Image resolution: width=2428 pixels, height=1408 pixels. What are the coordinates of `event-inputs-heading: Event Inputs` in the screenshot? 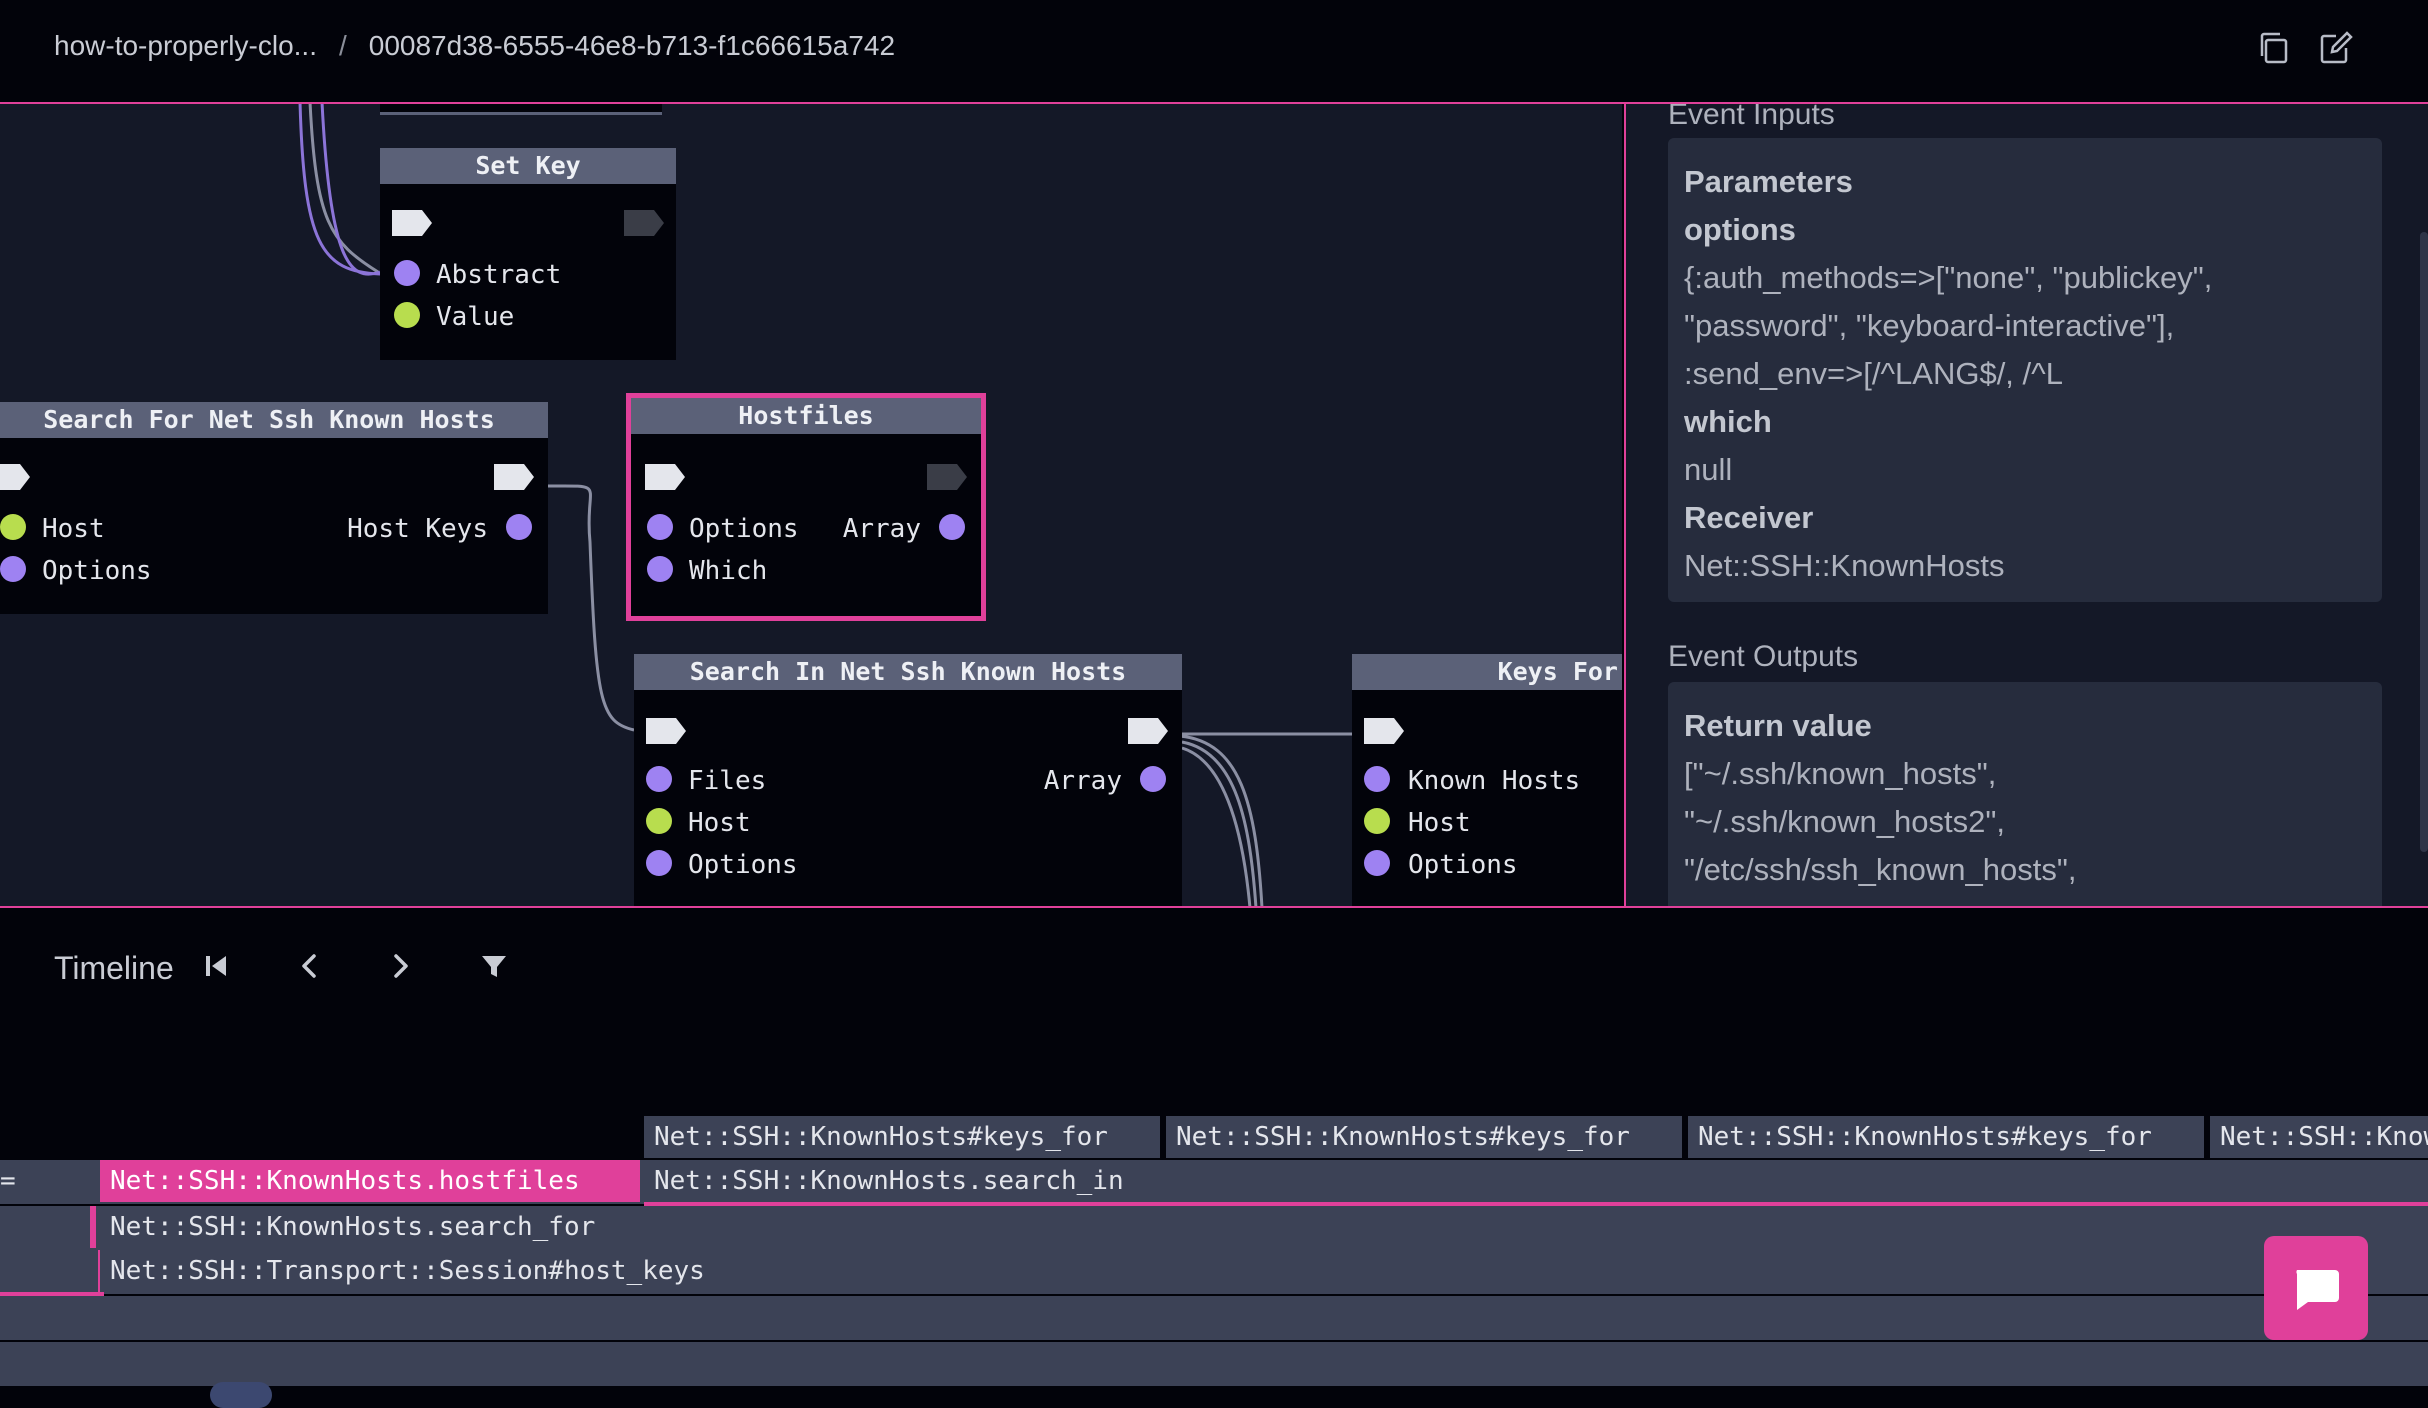 It's located at (1751, 116).